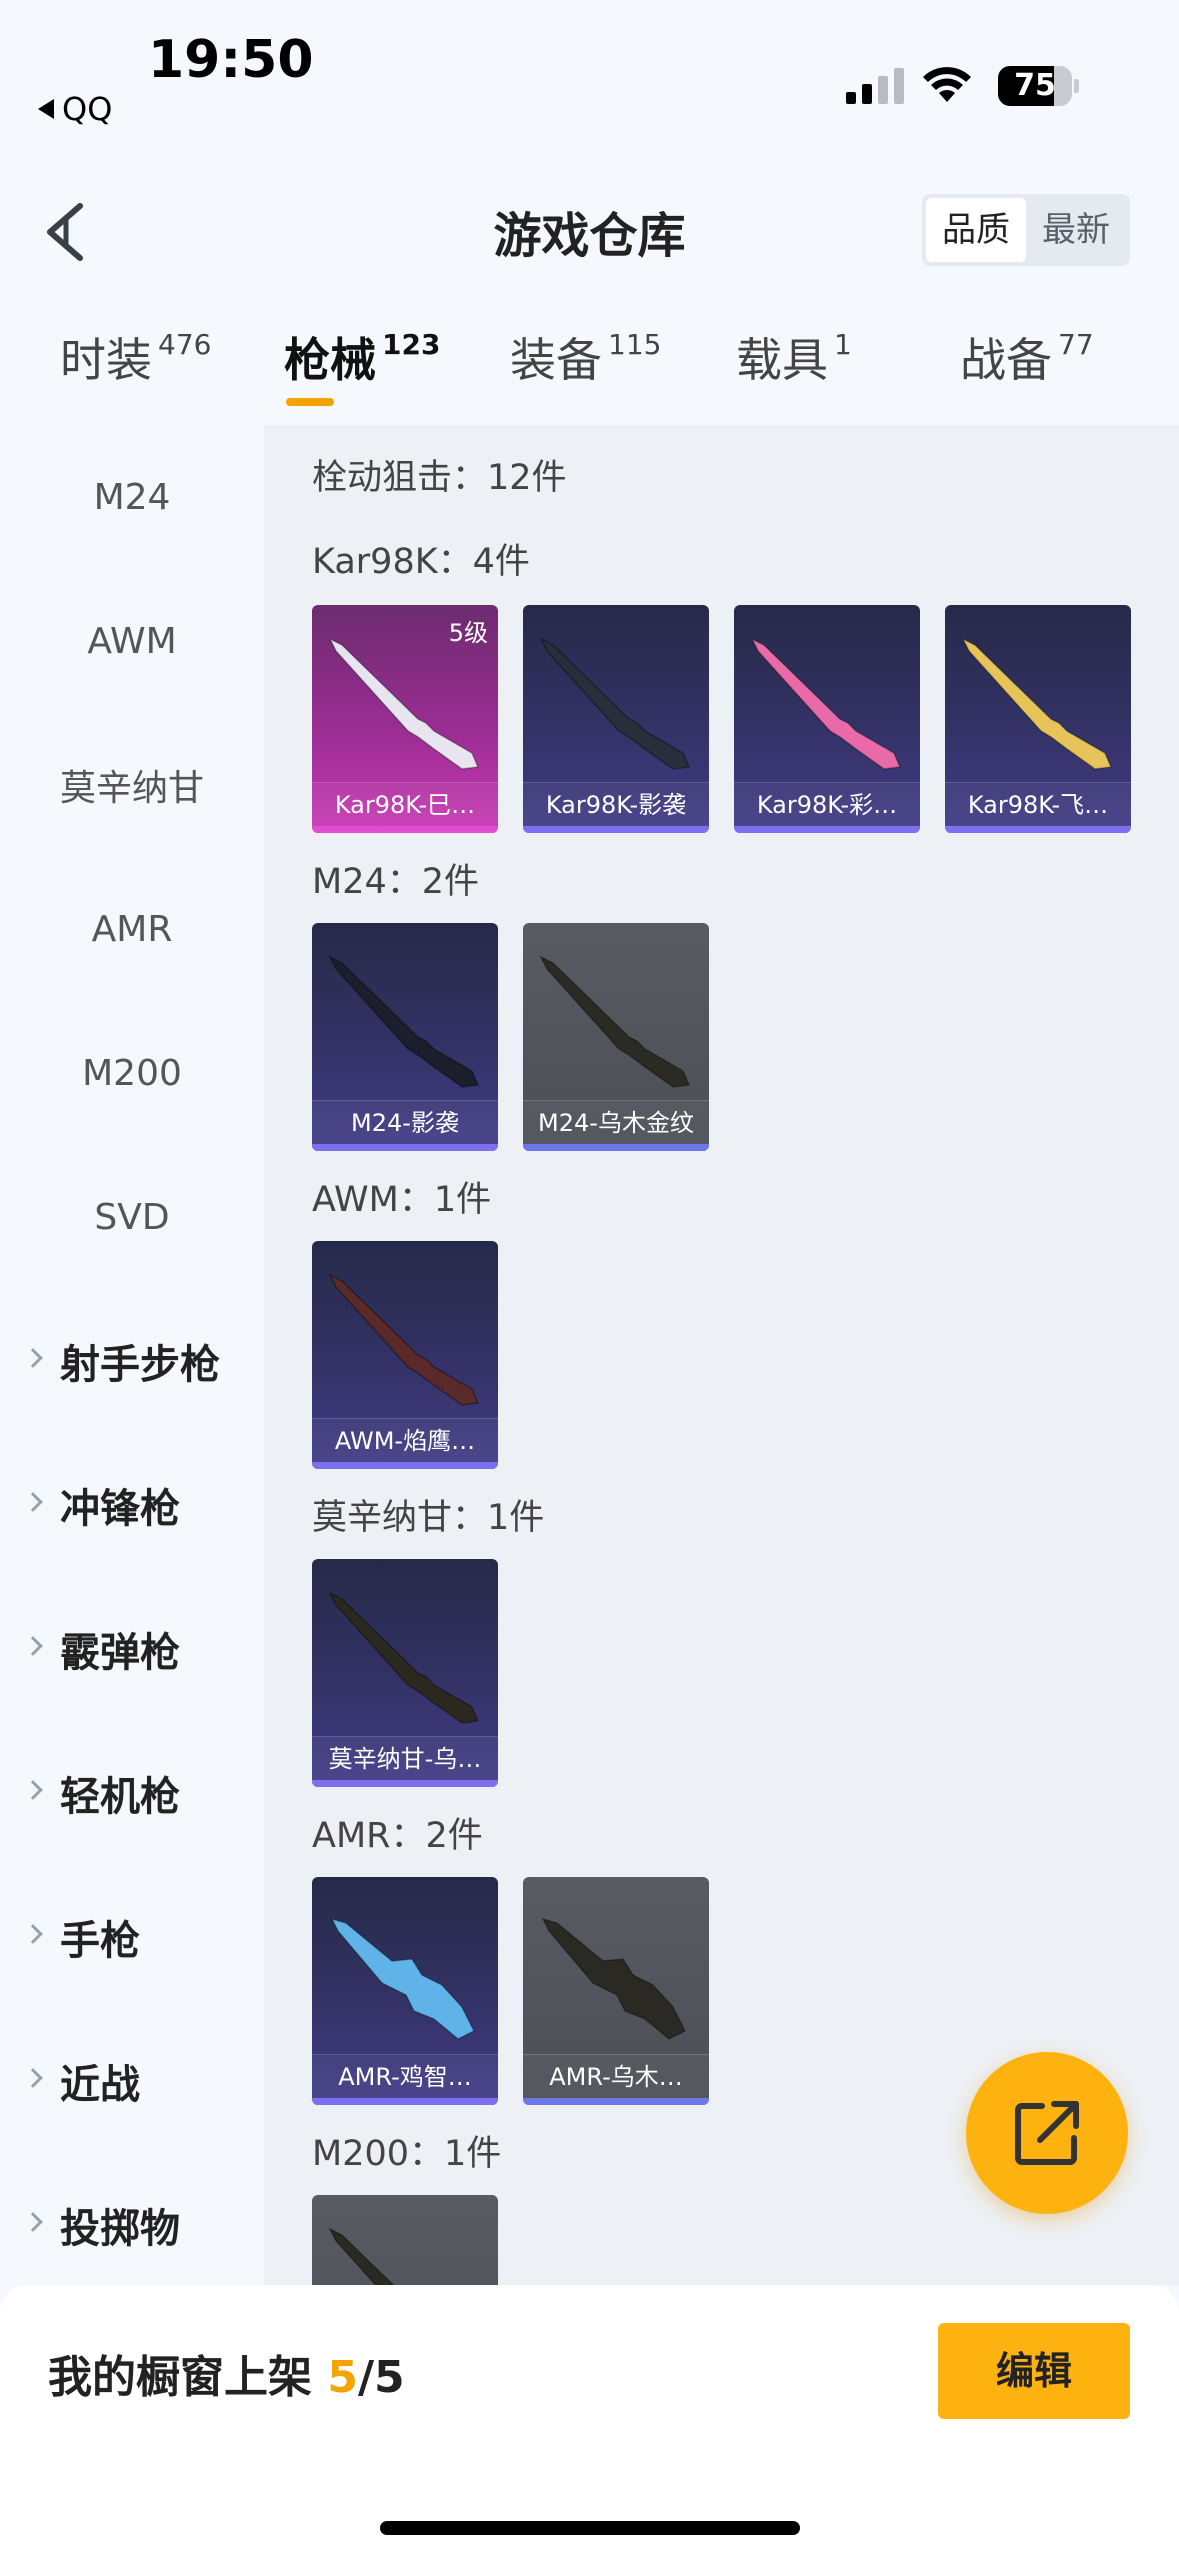  What do you see at coordinates (231, 60) in the screenshot?
I see `clock: 19:50` at bounding box center [231, 60].